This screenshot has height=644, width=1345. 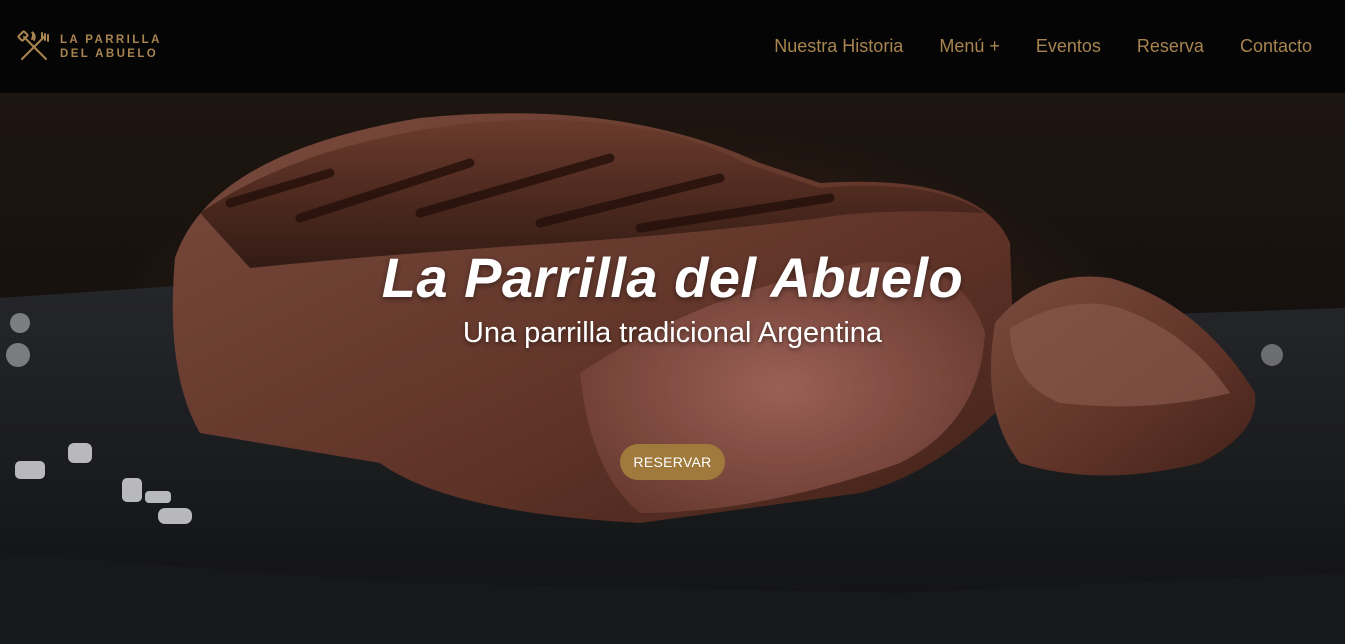 I want to click on brand-logo: LA PARRILLA DEL ABUELO, so click(x=89, y=47).